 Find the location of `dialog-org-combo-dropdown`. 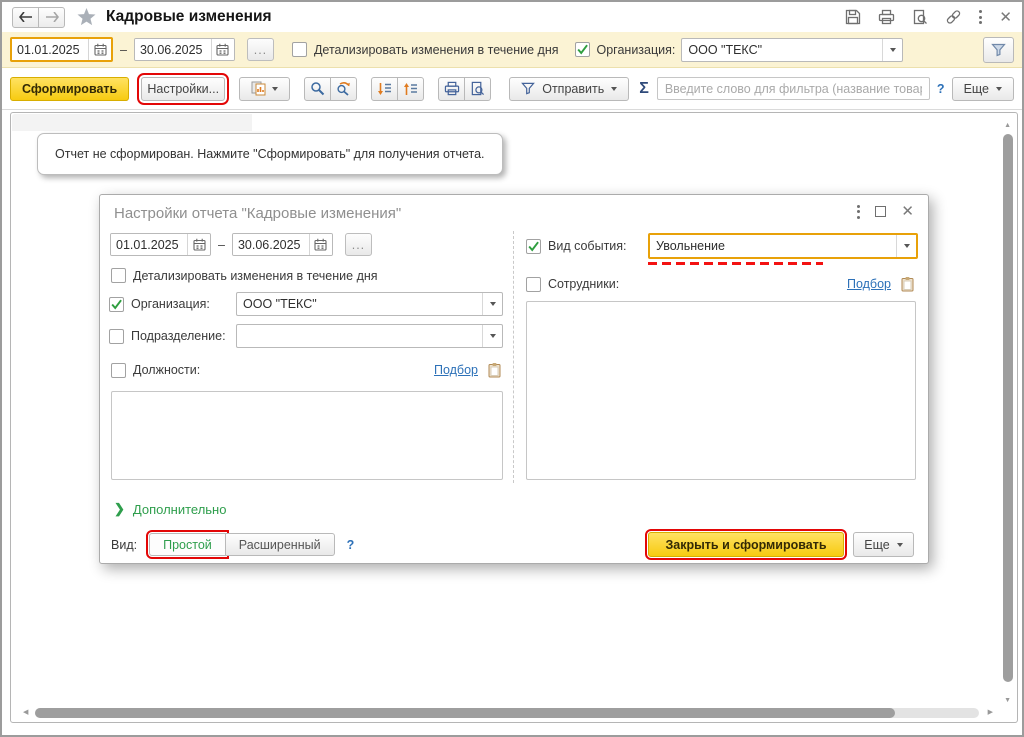

dialog-org-combo-dropdown is located at coordinates (492, 304).